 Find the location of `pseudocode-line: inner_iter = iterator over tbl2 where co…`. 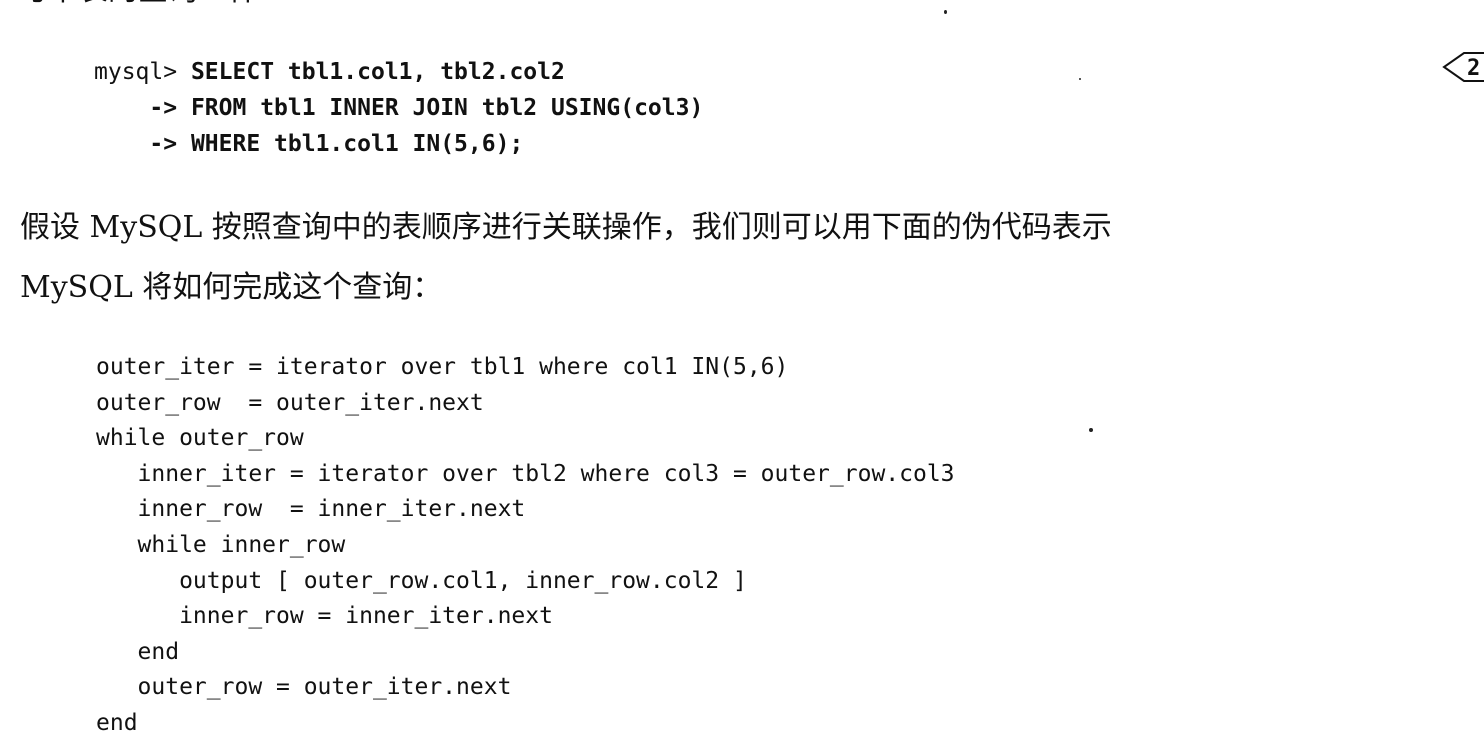

pseudocode-line: inner_iter = iterator over tbl2 where co… is located at coordinates (525, 473).